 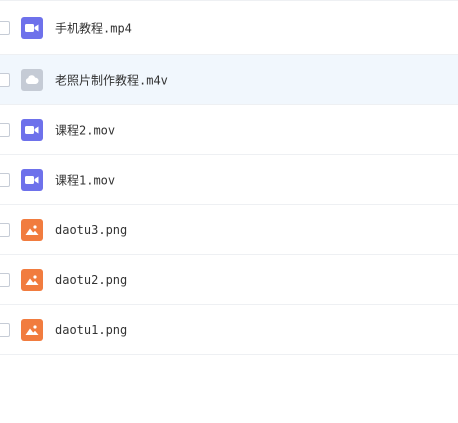 I want to click on file-name: 手机教程.mp4, so click(x=93, y=27).